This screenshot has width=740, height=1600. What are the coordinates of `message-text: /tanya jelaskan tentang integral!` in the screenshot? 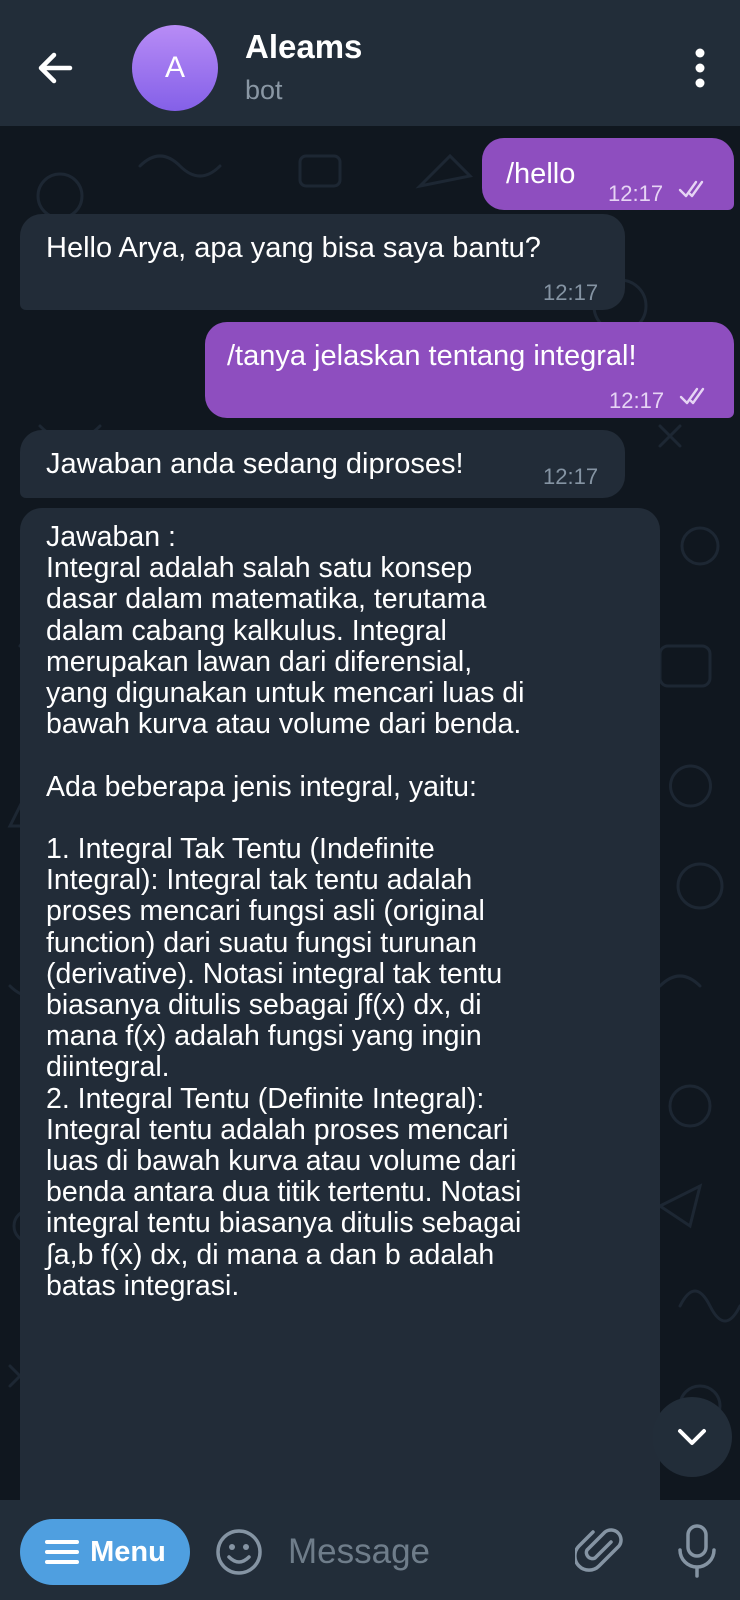 It's located at (432, 356).